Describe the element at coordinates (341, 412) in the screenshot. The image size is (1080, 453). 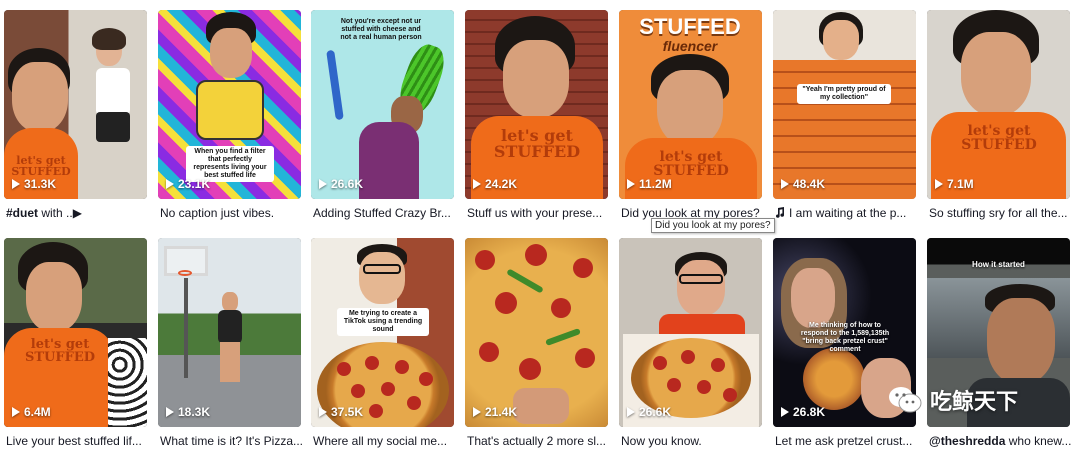
I see `view-count: 37.5K` at that location.